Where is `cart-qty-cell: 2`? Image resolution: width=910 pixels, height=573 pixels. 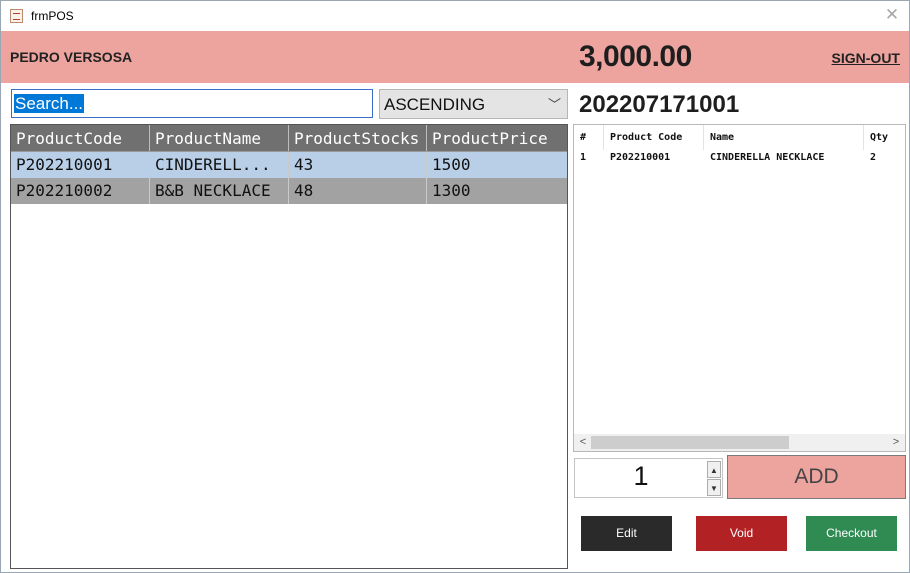
cart-qty-cell: 2 is located at coordinates (873, 157).